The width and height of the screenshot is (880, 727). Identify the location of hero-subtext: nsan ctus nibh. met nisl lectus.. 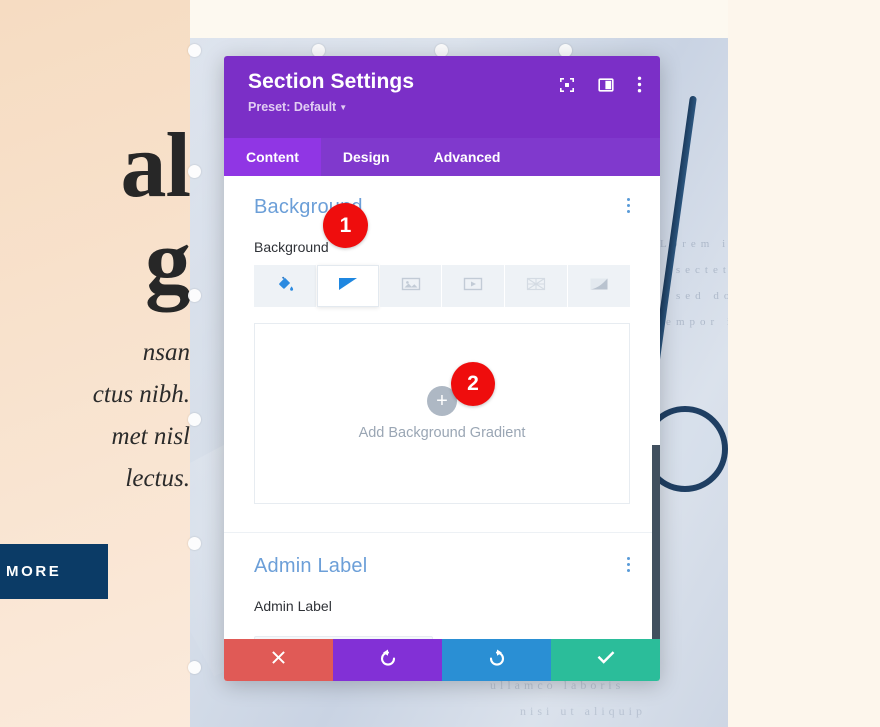
(95, 416).